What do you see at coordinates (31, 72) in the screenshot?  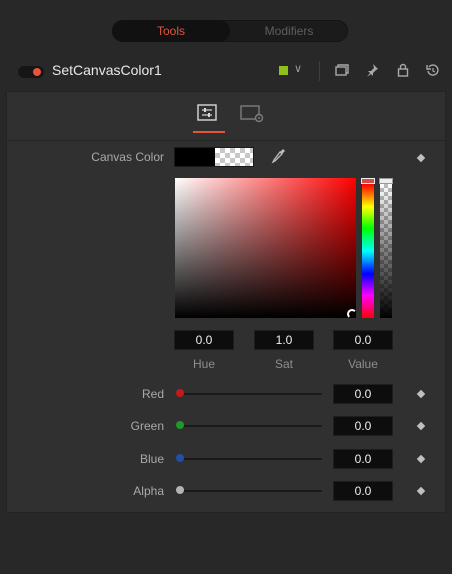 I see `node-enable-toggle` at bounding box center [31, 72].